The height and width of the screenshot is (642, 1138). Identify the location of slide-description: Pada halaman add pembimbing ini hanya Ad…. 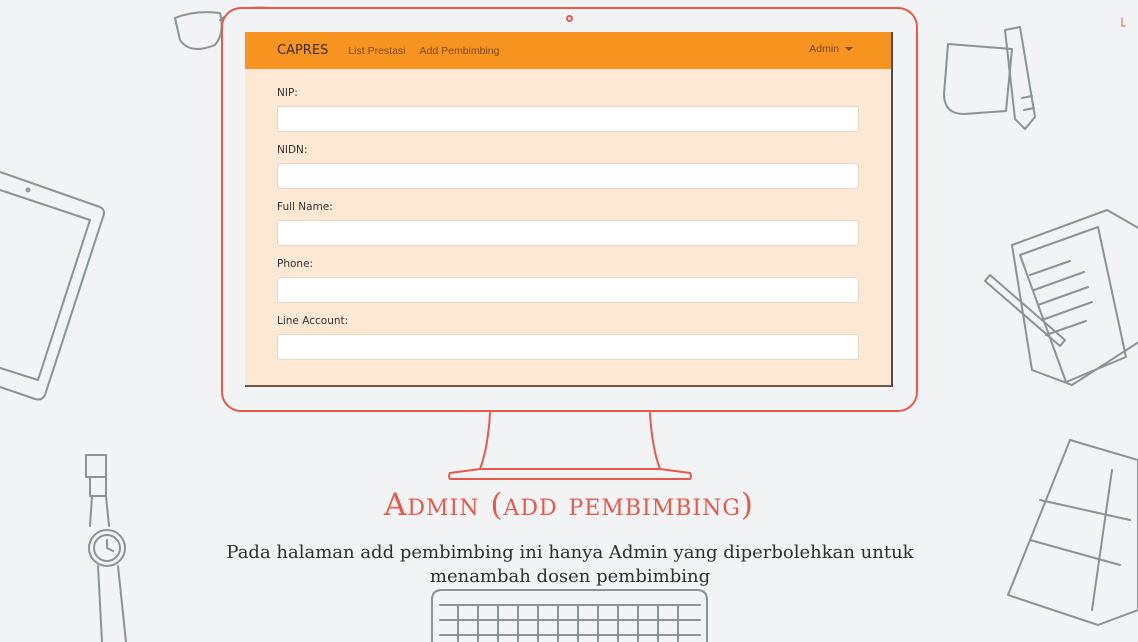
(570, 564).